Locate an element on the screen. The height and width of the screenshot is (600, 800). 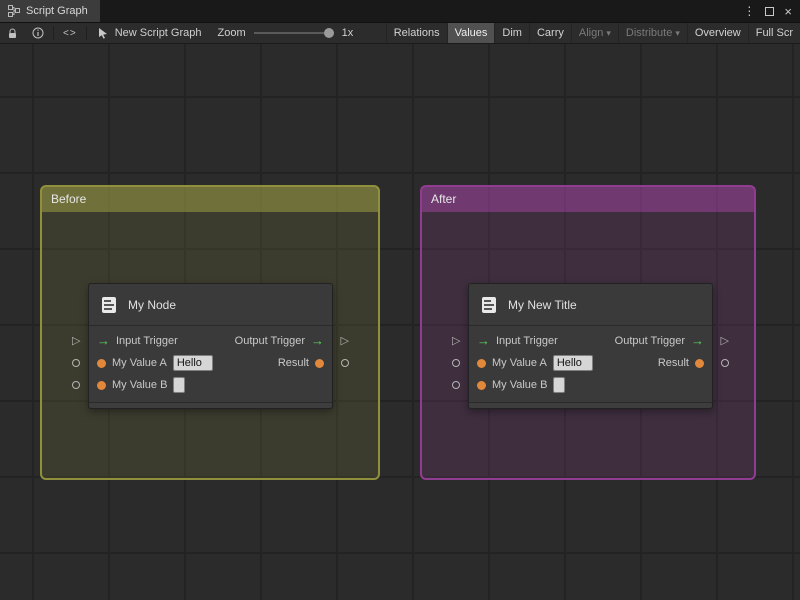
group-after-label: After is located at coordinates (444, 199).